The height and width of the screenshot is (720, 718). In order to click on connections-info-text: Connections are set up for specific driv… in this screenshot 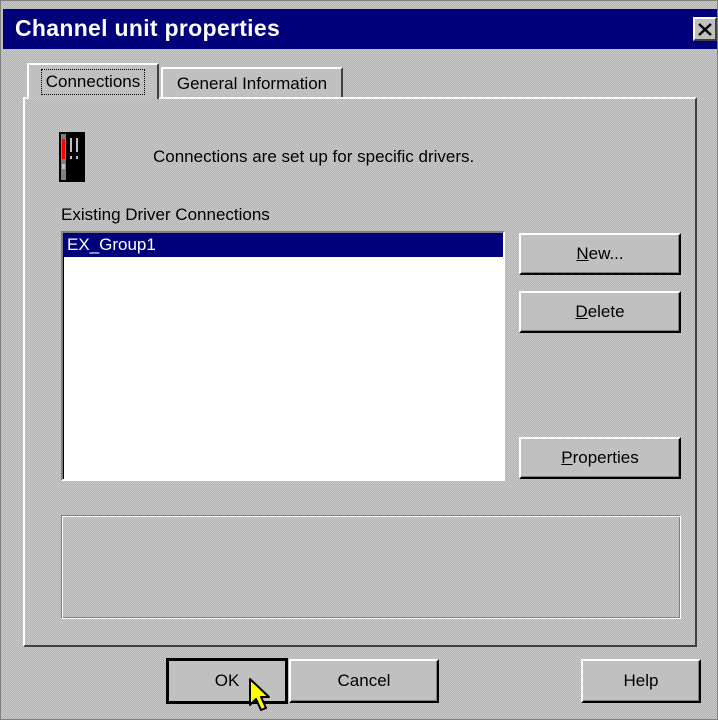, I will do `click(314, 156)`.